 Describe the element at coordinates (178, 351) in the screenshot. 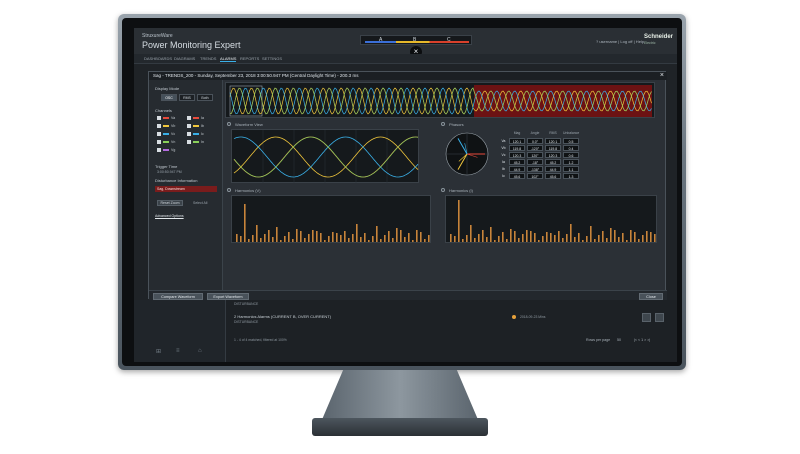

I see `list-icon: ≡` at that location.